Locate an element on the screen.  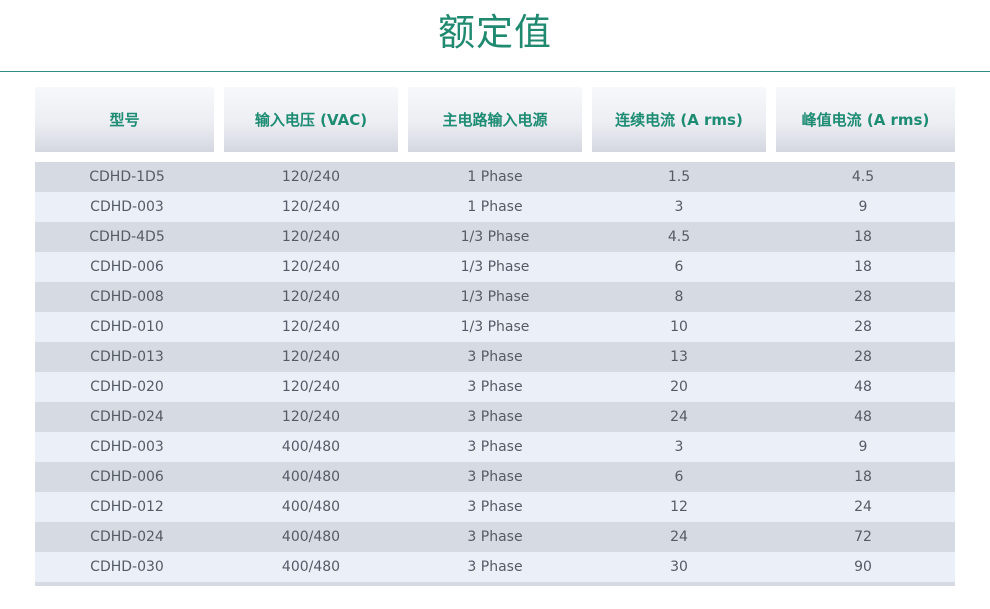
cell-continuous-current: 12 is located at coordinates (679, 507).